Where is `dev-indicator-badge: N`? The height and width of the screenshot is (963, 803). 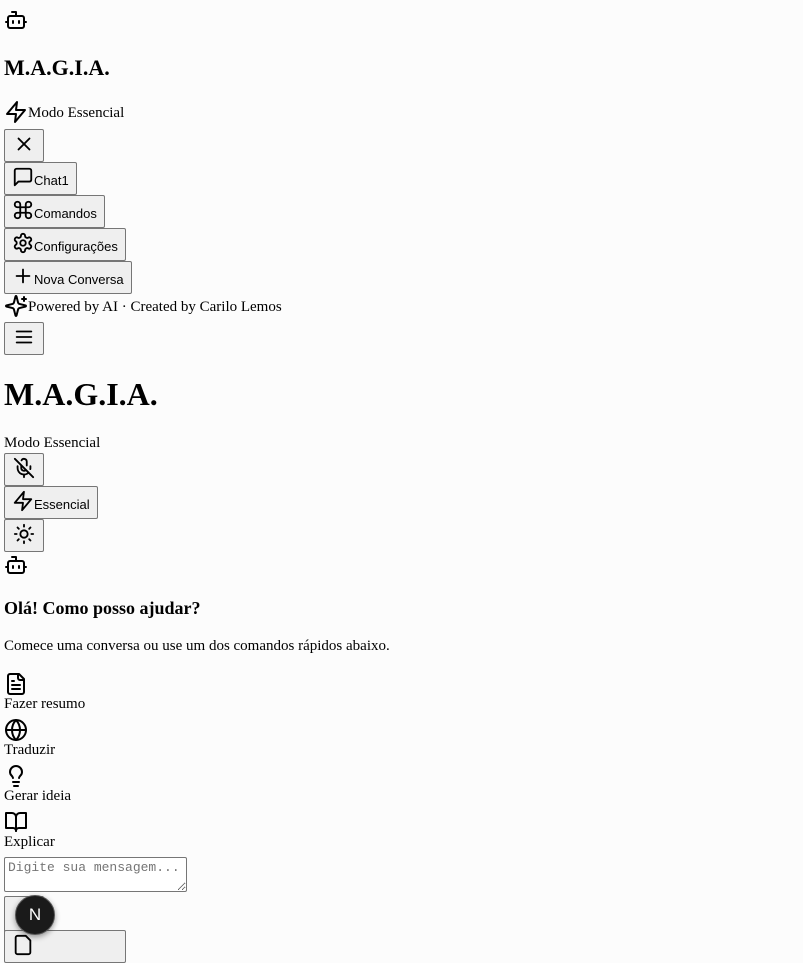 dev-indicator-badge: N is located at coordinates (35, 915).